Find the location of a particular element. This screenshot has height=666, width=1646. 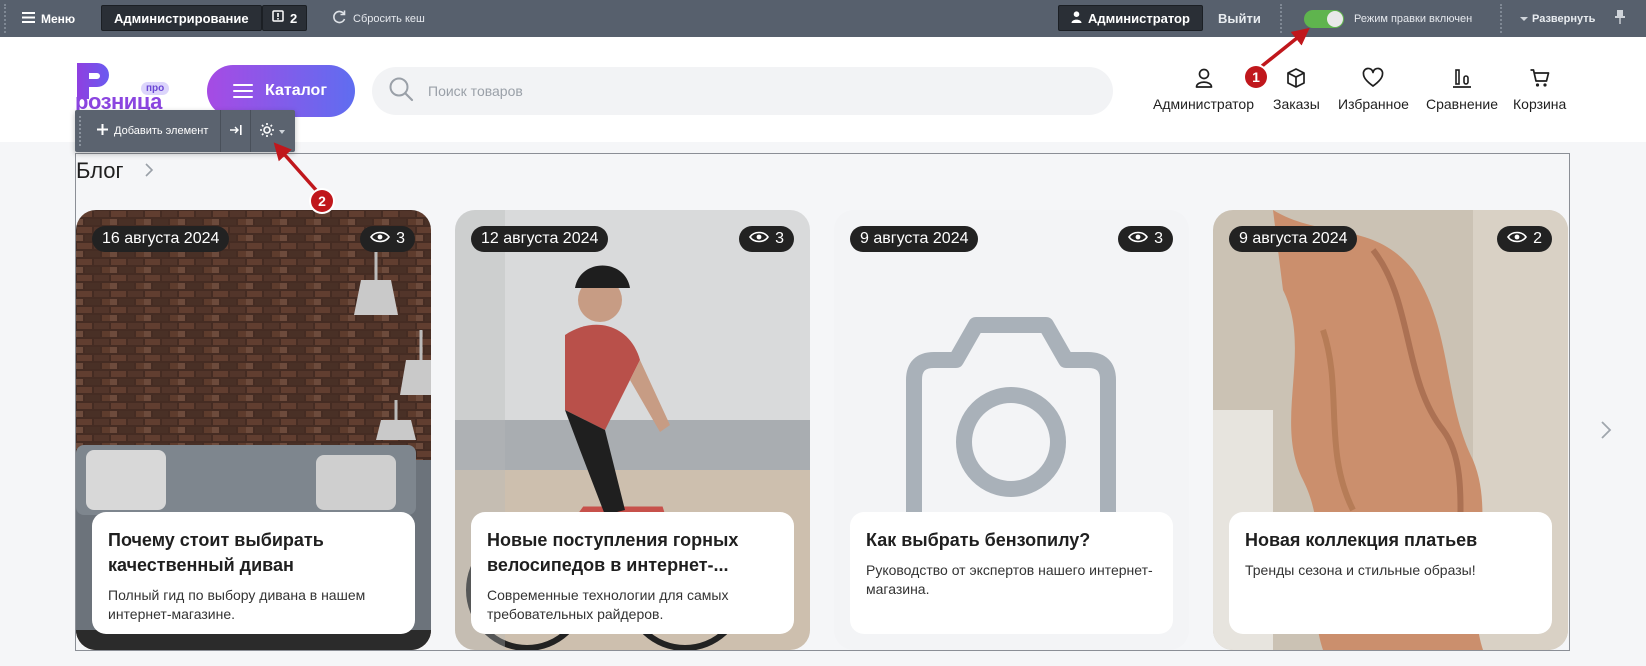

admin-menu-button: Меню is located at coordinates (48, 18).